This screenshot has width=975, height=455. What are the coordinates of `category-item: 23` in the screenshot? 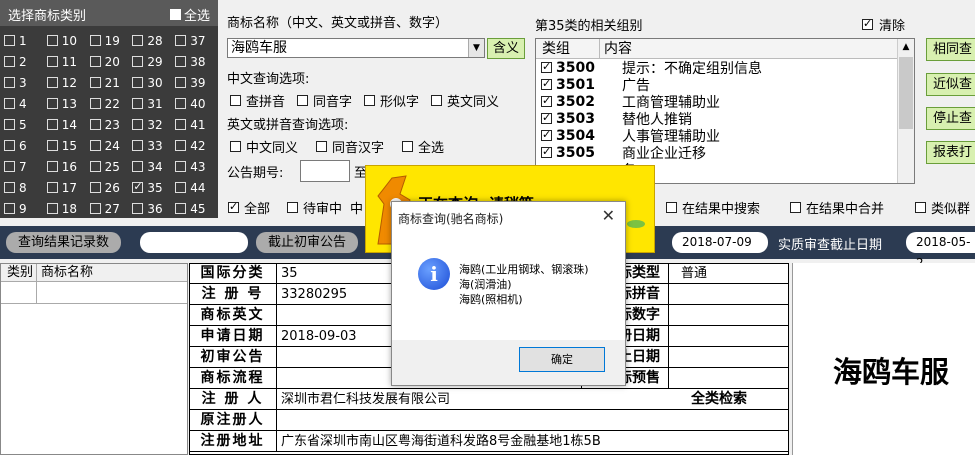 It's located at (111, 124).